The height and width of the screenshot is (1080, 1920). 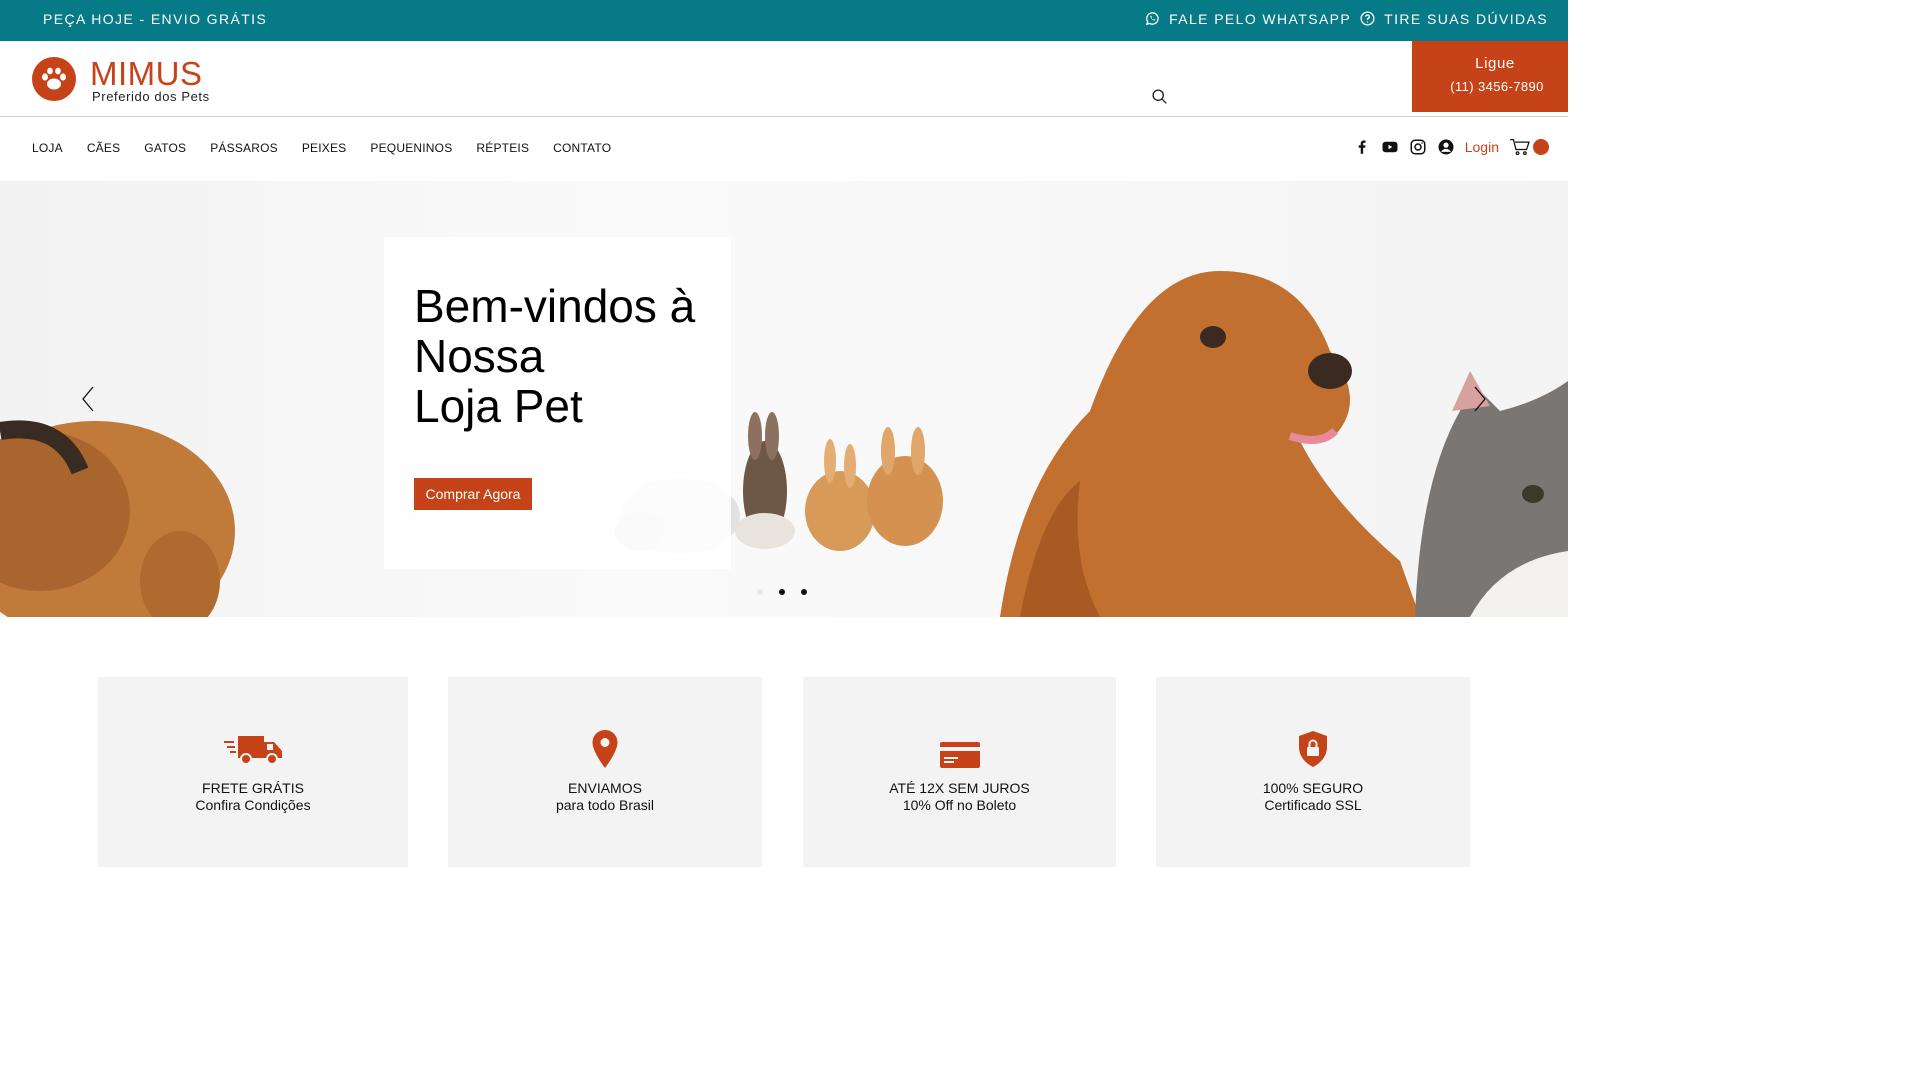 I want to click on feature-card: ENVIAMOS para todo Brasil, so click(x=605, y=772).